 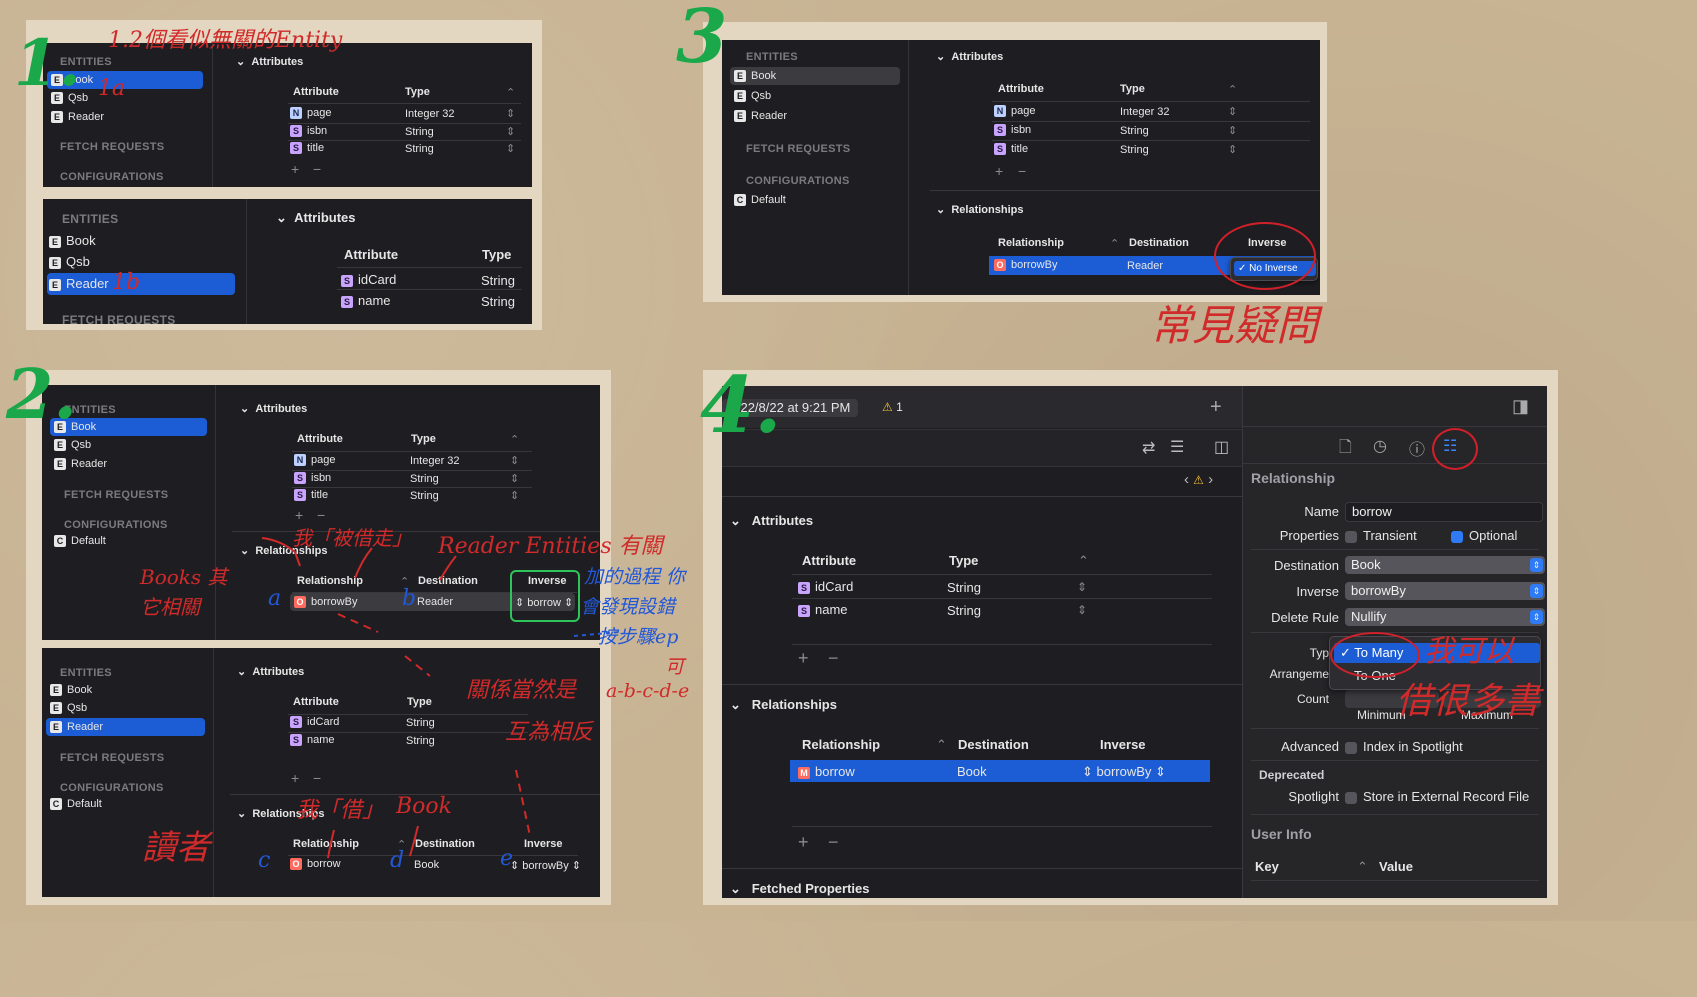 I want to click on annotation-strokes, so click(x=441, y=698).